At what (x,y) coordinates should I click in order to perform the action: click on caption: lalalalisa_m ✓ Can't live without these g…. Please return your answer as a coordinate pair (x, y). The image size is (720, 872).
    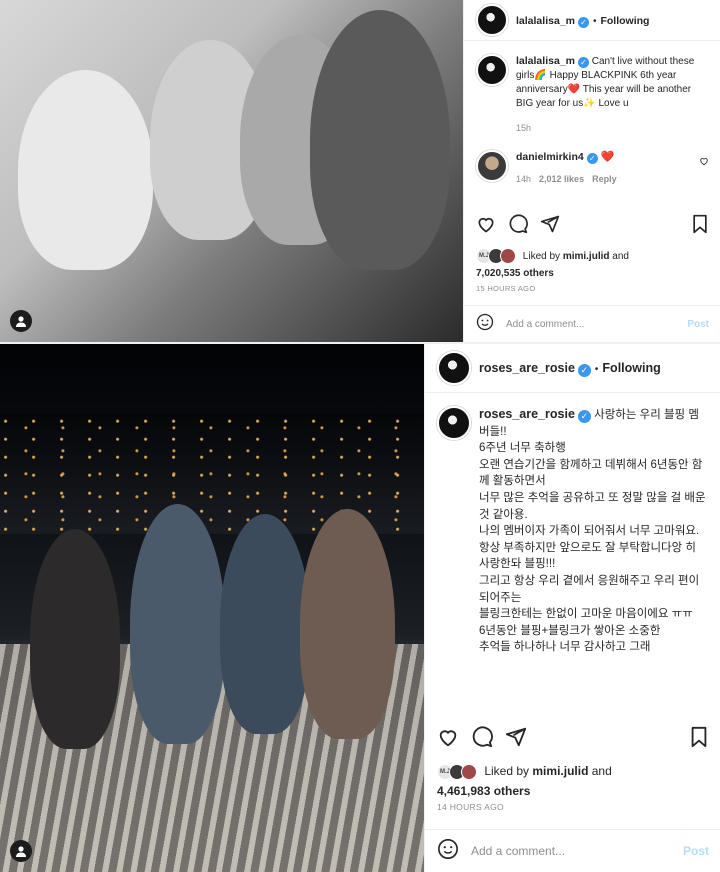
    Looking at the image, I should click on (592, 94).